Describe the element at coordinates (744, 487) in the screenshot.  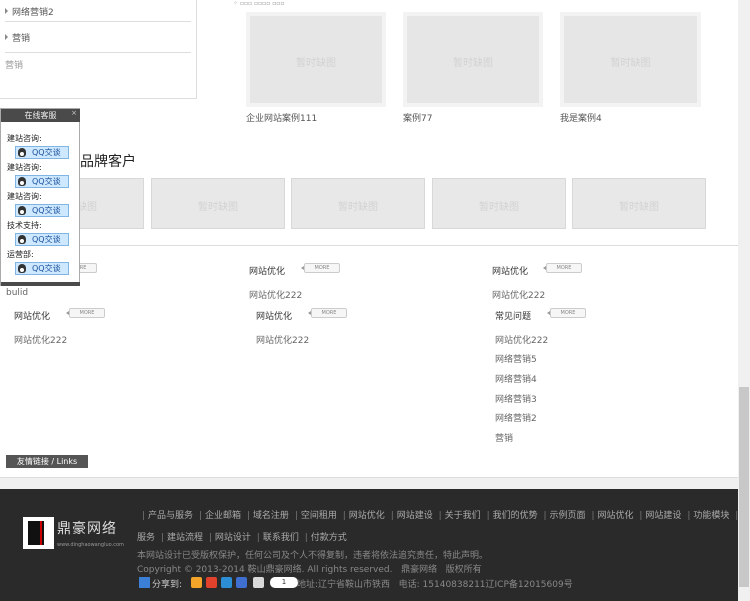
I see `scrollbar-thumb` at that location.